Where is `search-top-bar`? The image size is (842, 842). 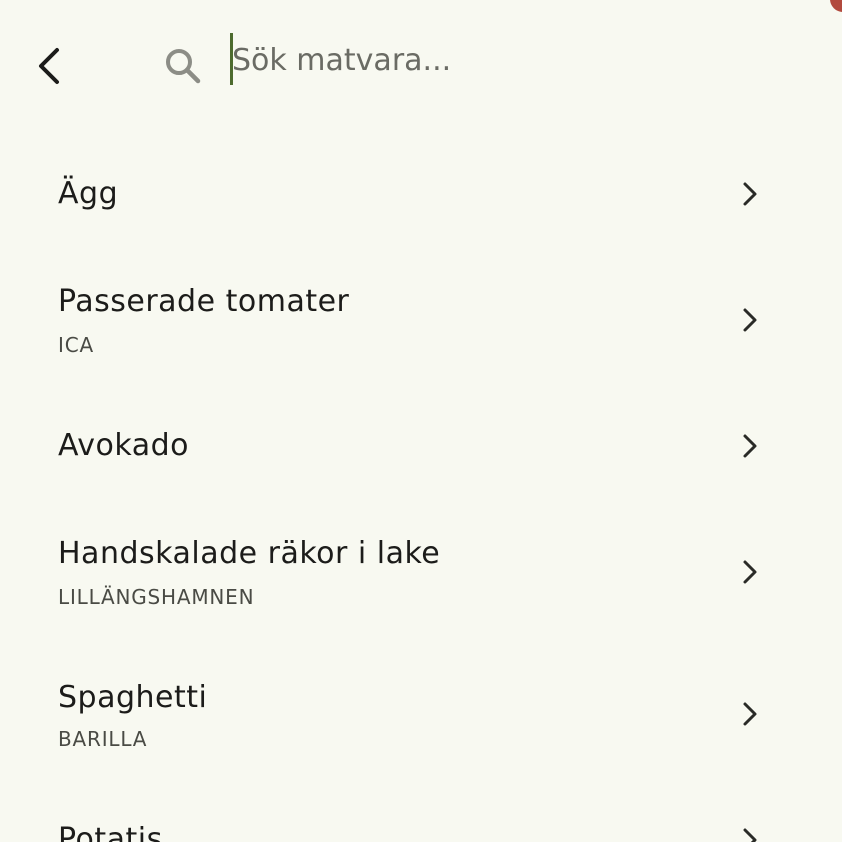 search-top-bar is located at coordinates (421, 62).